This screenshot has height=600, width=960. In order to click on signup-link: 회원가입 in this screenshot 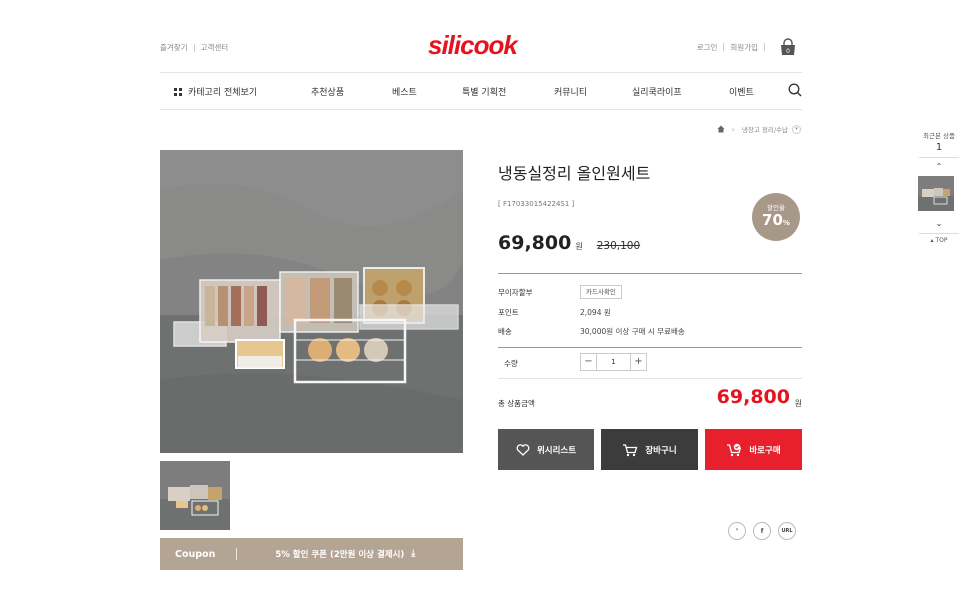, I will do `click(744, 47)`.